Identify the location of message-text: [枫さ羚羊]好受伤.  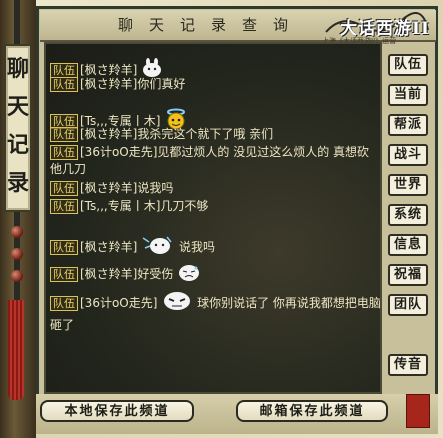
(127, 274).